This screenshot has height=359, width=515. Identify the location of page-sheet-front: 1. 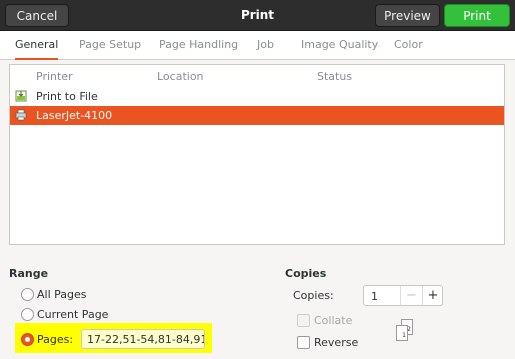
(402, 333).